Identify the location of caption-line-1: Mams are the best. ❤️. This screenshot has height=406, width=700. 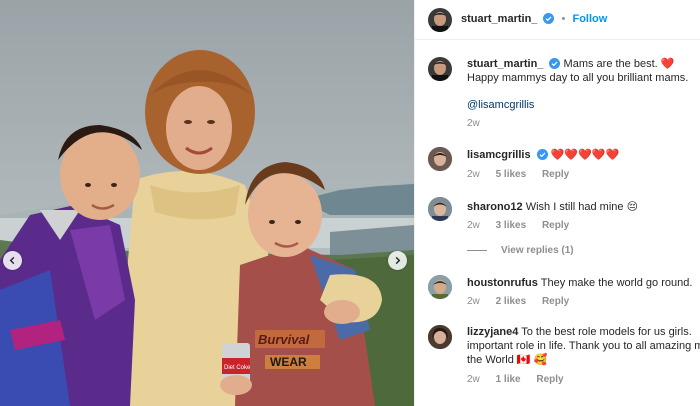
(619, 64).